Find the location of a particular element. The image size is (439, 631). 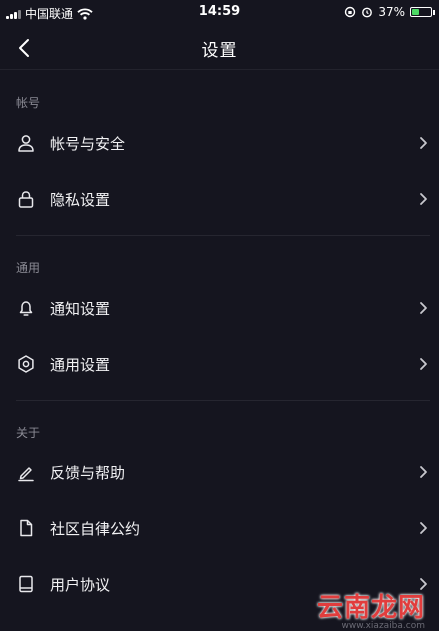

battery-tip is located at coordinates (434, 12).